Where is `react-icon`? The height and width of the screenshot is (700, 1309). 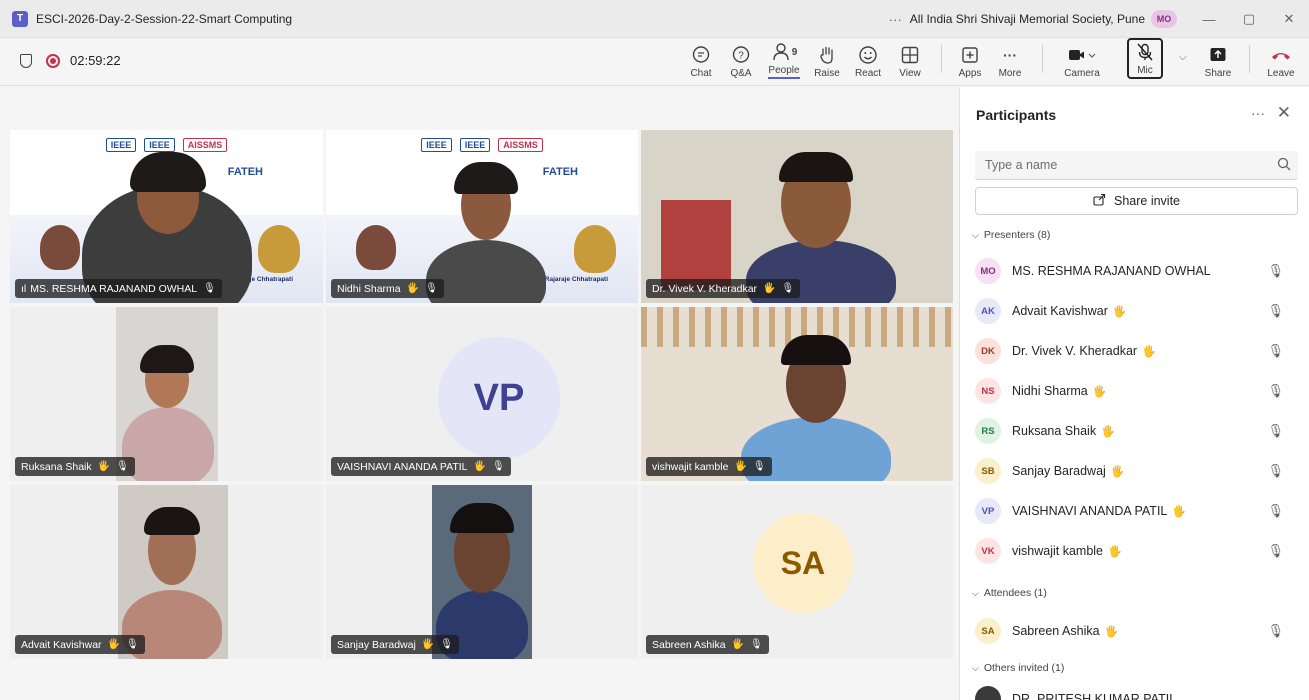
react-icon is located at coordinates (868, 55).